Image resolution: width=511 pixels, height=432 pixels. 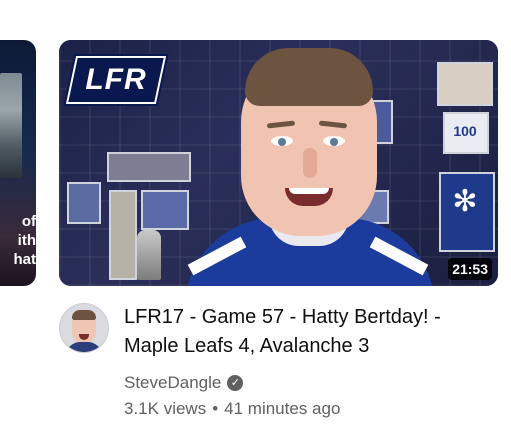 I want to click on wall-badge: 100, so click(x=465, y=131).